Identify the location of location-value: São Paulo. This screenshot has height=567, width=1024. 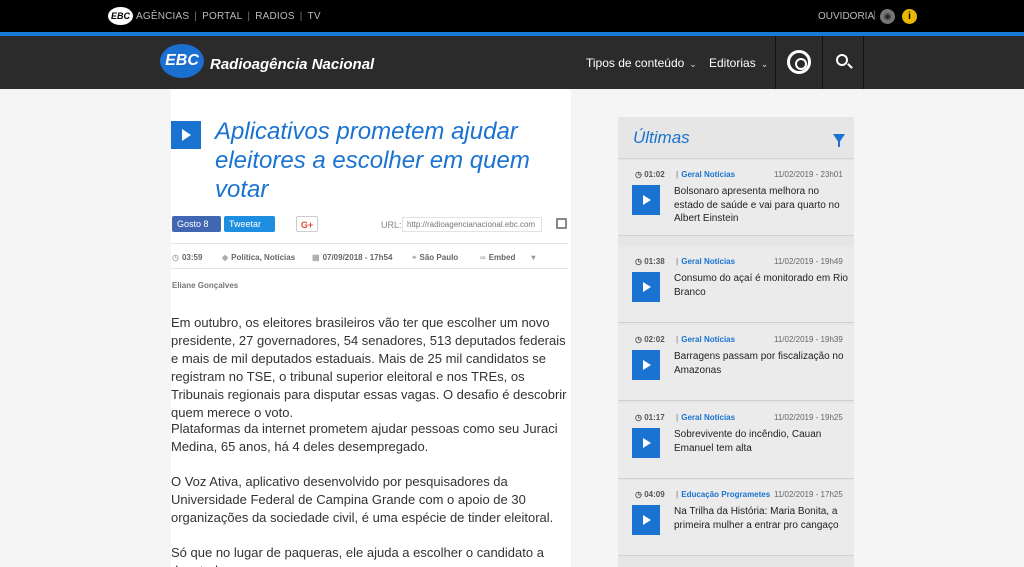
(439, 257).